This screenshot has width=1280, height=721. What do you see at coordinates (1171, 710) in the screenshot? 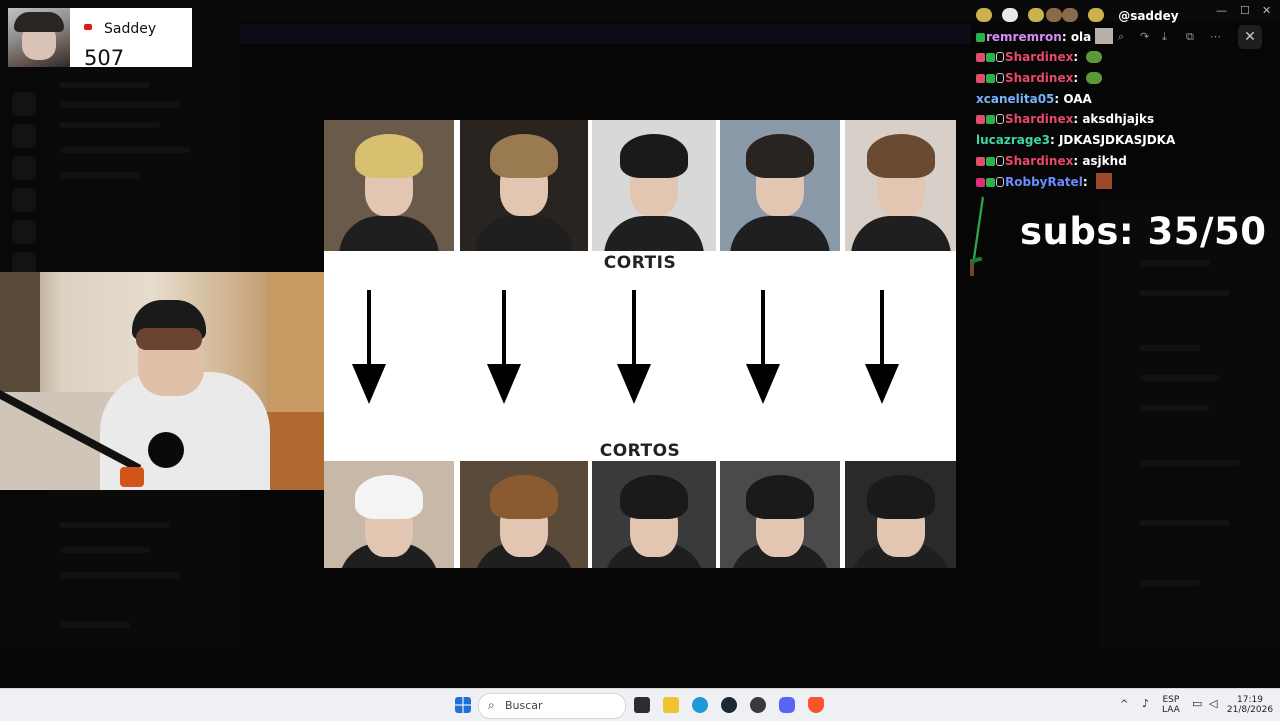
I see `keyboard-layout: LAA` at bounding box center [1171, 710].